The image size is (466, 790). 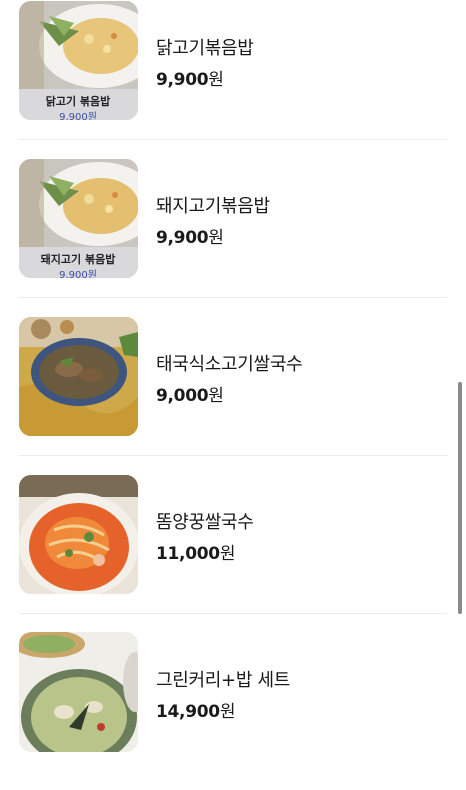 I want to click on image-caption: 닭고기 볶음밥, so click(x=78, y=101).